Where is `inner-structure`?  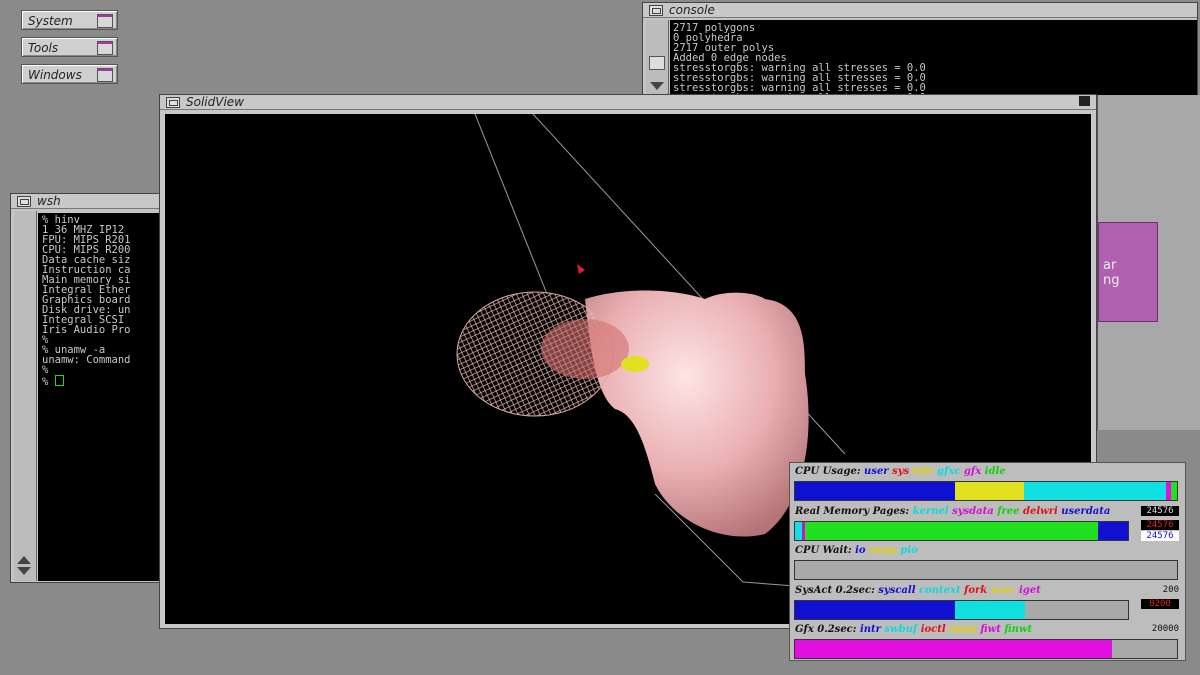
inner-structure is located at coordinates (585, 349).